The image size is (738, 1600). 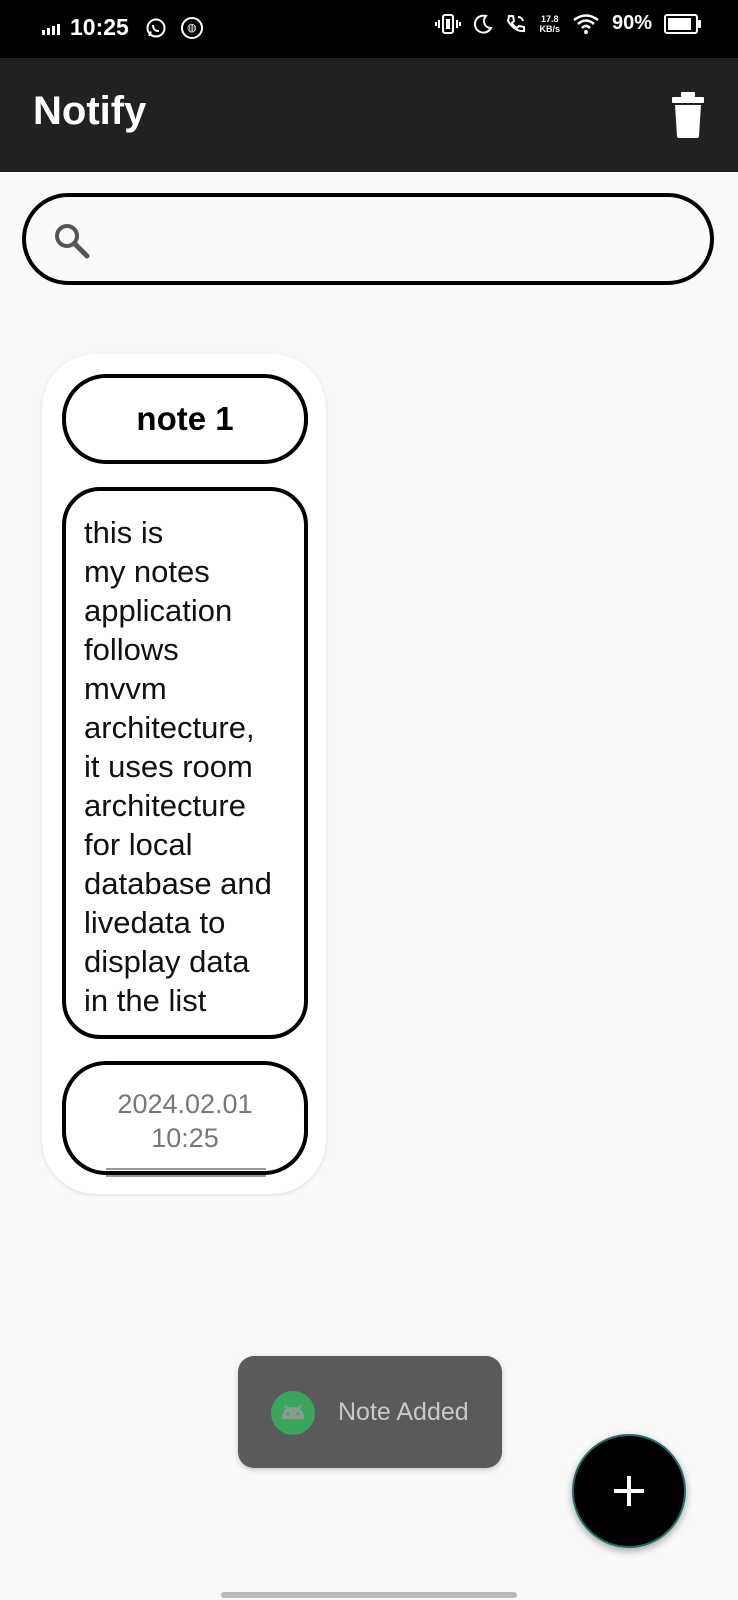 I want to click on note-body-line: follows, so click(x=131, y=649).